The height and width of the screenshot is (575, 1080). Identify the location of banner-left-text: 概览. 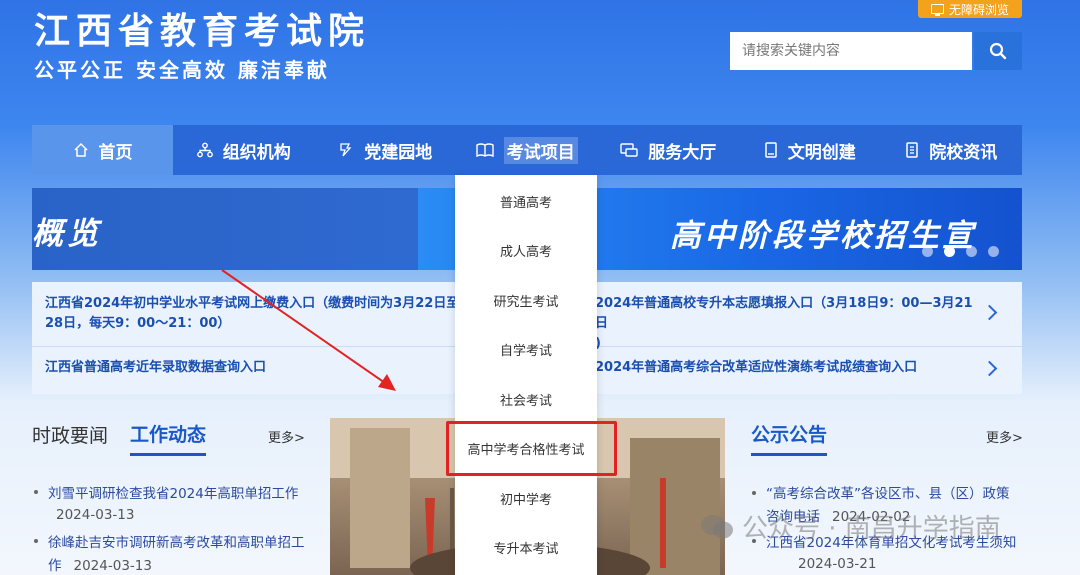
(67, 234).